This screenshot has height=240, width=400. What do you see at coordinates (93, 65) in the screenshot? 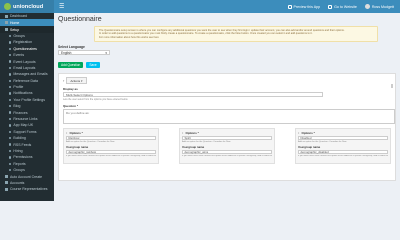
I see `save-button: Save` at bounding box center [93, 65].